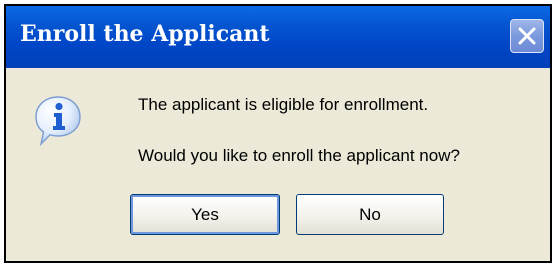 Image resolution: width=556 pixels, height=267 pixels. Describe the element at coordinates (370, 214) in the screenshot. I see `no-button: No` at that location.